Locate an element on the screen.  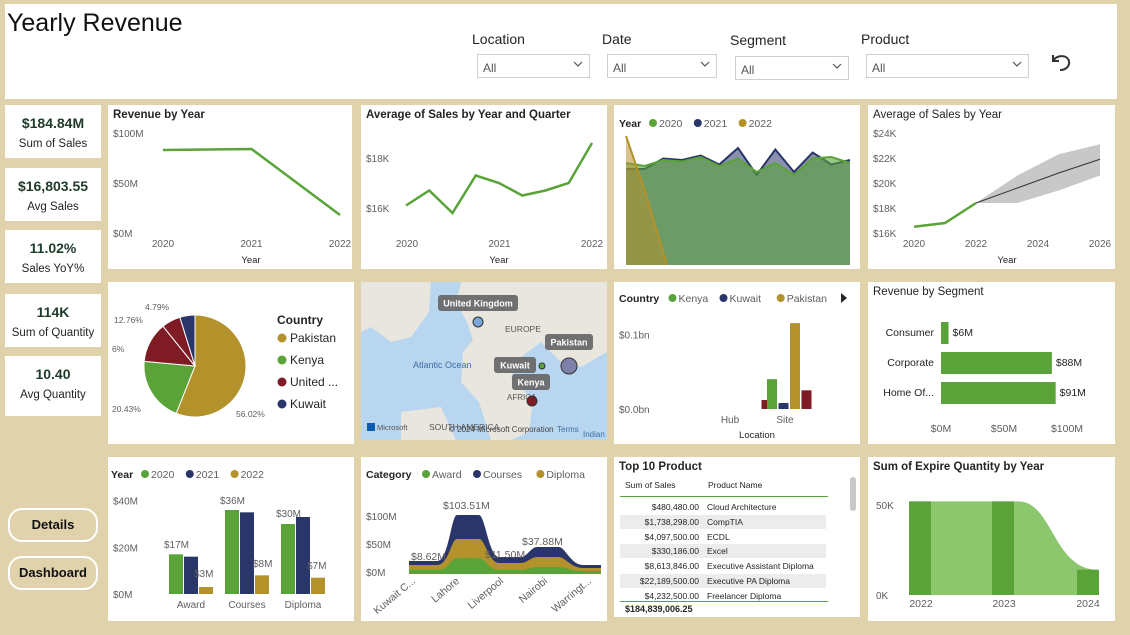
table-header-rule is located at coordinates (724, 496).